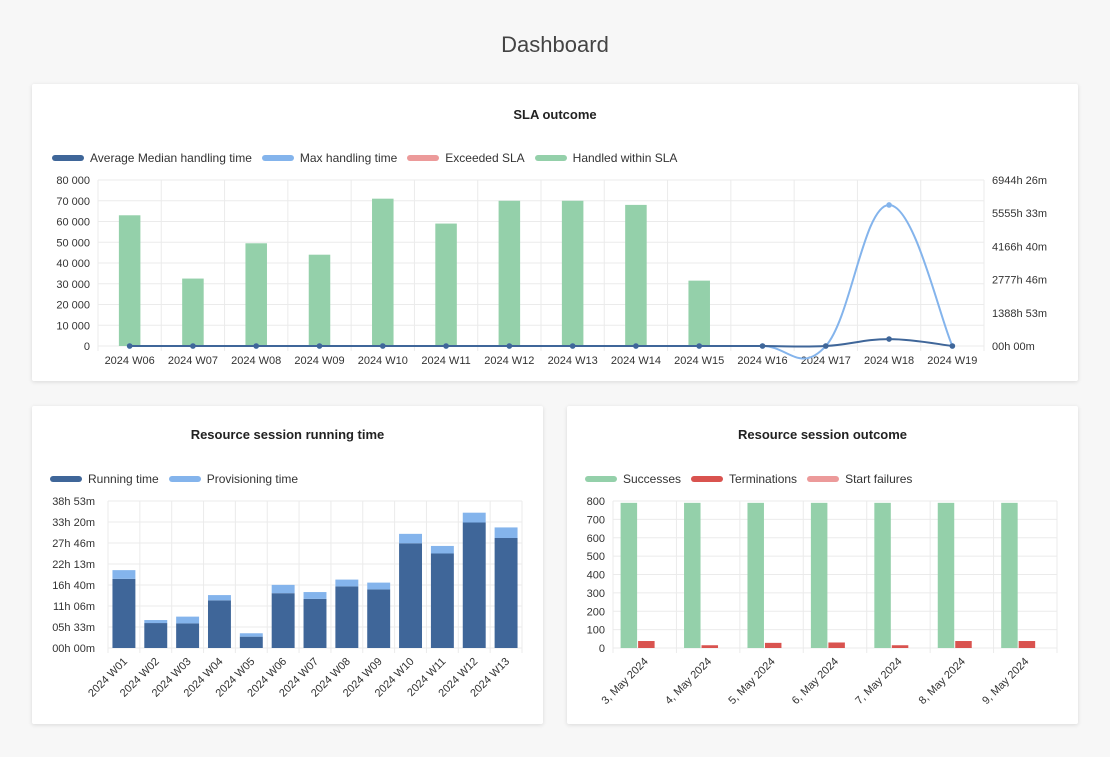  What do you see at coordinates (73, 544) in the screenshot?
I see `y-axis-tick-label: 27h 46m` at bounding box center [73, 544].